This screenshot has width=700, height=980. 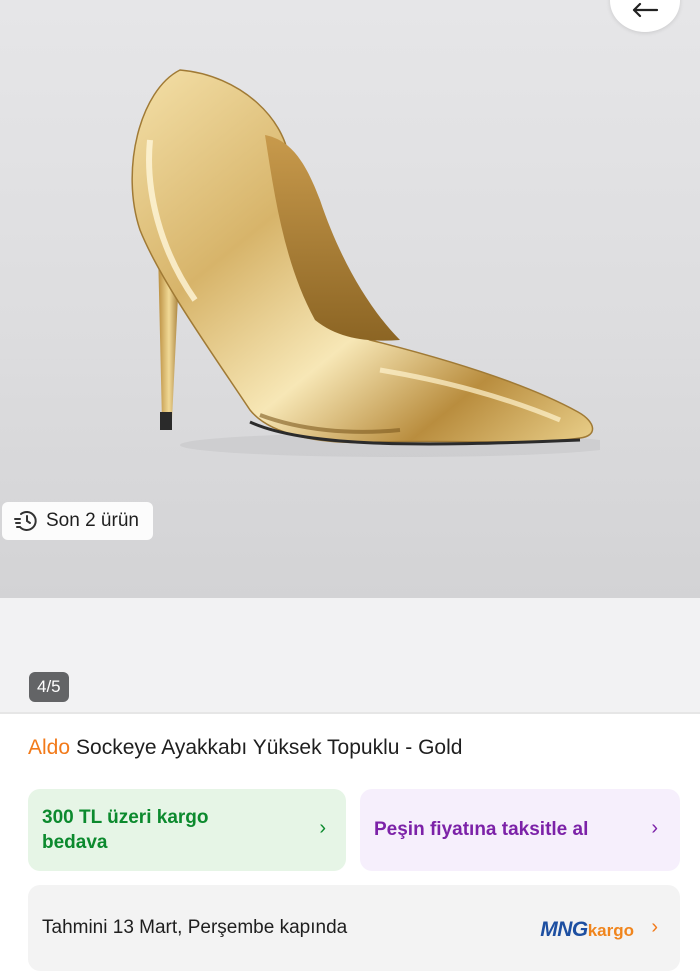 What do you see at coordinates (269, 747) in the screenshot?
I see `product-name: Sockeye Ayakkabı Yüksek Topuklu - Gold` at bounding box center [269, 747].